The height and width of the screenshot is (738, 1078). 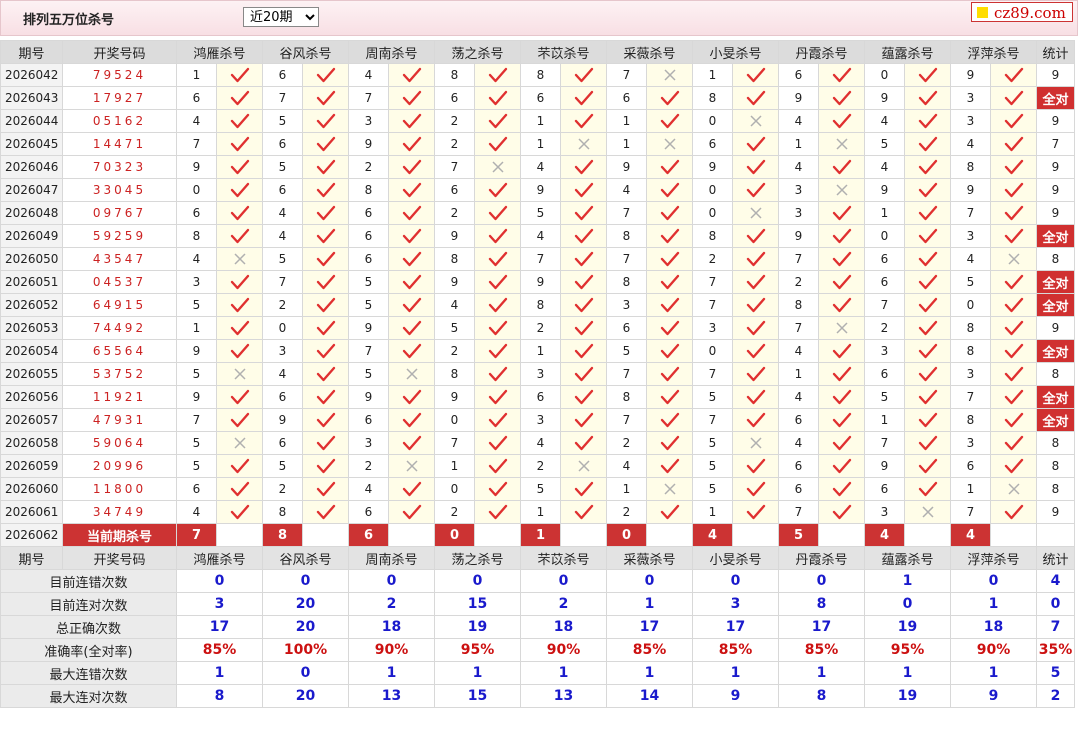 I want to click on period-select: 近20期, so click(x=281, y=17).